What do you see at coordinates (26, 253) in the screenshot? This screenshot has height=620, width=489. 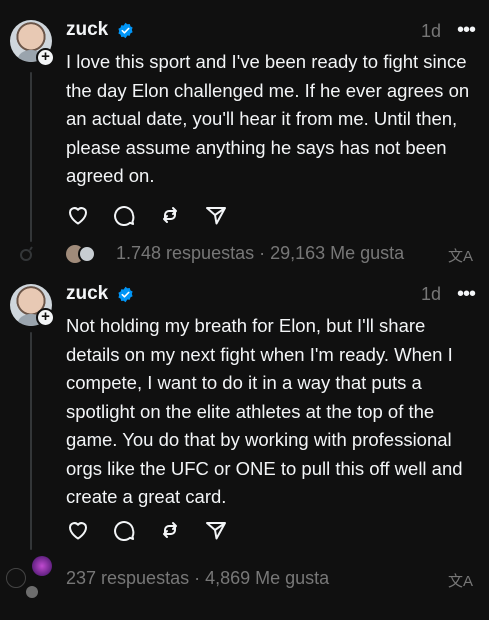 I see `thread-curl-icon` at bounding box center [26, 253].